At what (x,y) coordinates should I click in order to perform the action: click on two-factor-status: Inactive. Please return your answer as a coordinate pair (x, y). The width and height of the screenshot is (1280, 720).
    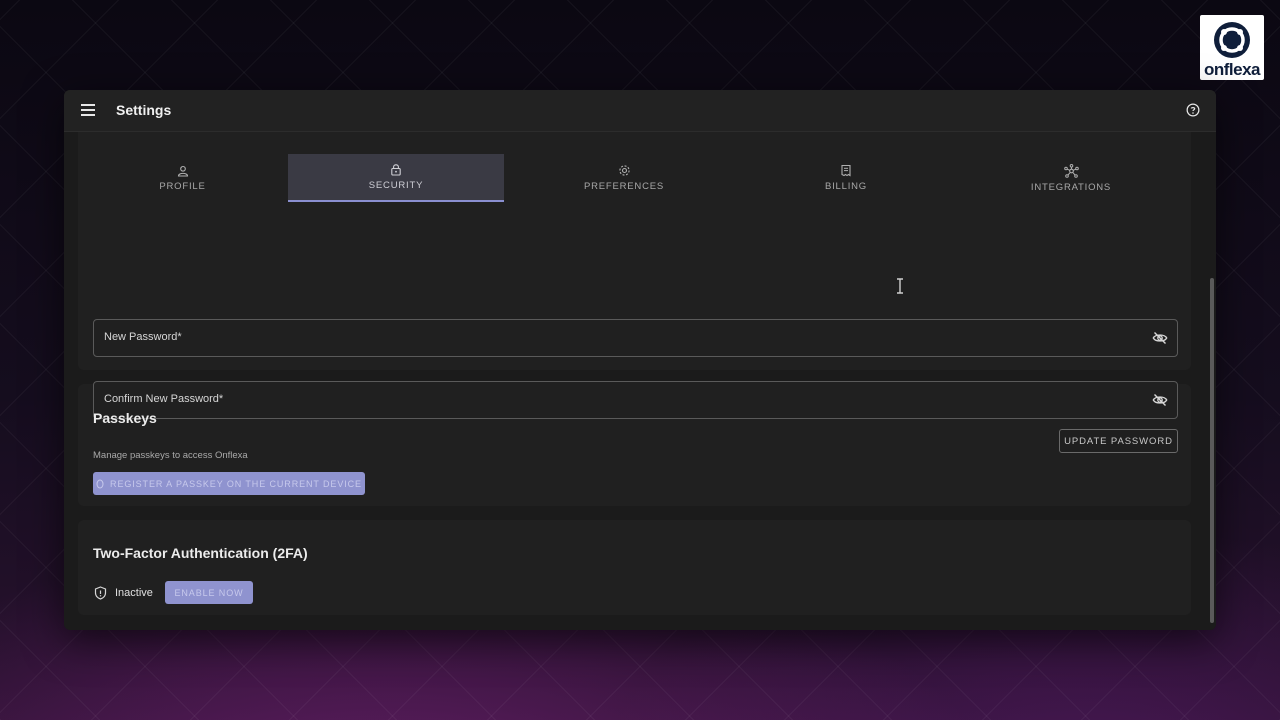
    Looking at the image, I should click on (134, 593).